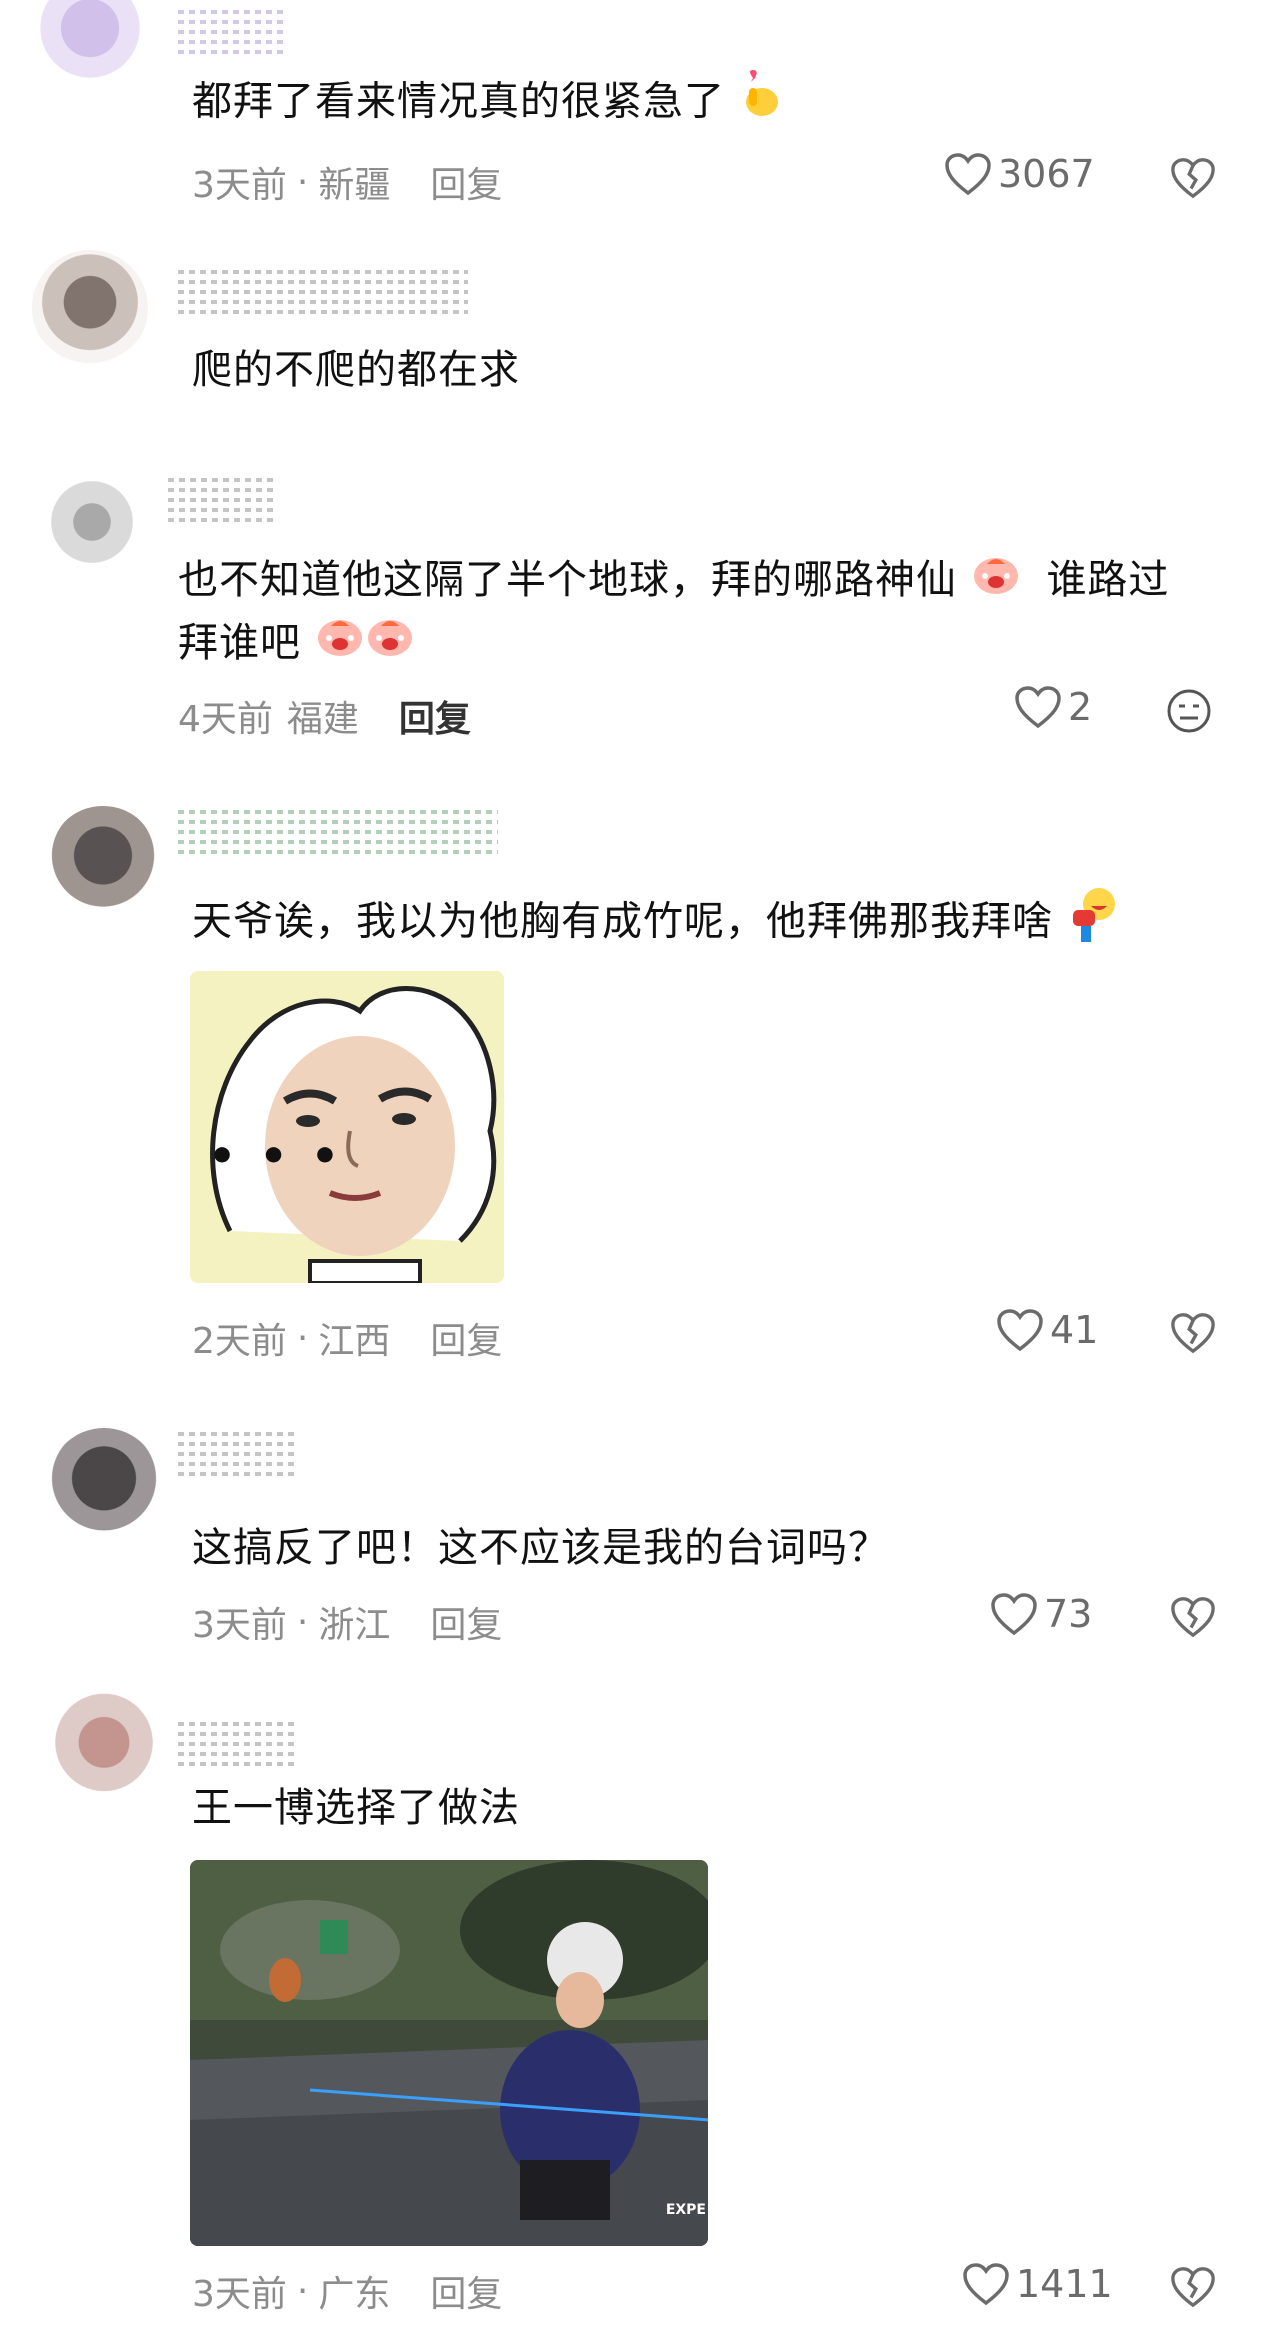 This screenshot has width=1280, height=2333. Describe the element at coordinates (1046, 174) in the screenshot. I see `like-count: 3067` at that location.